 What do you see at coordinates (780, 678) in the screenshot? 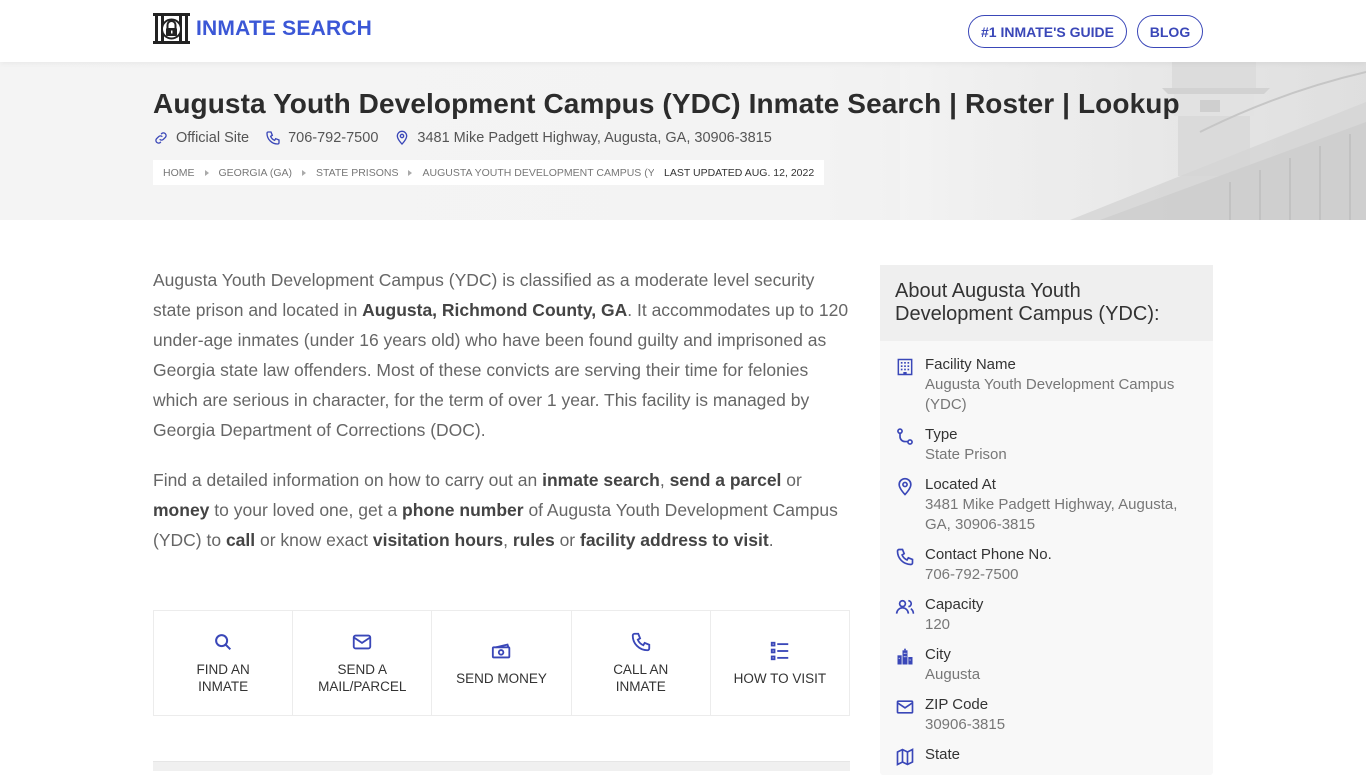
I see `tile-label: How to visit` at bounding box center [780, 678].